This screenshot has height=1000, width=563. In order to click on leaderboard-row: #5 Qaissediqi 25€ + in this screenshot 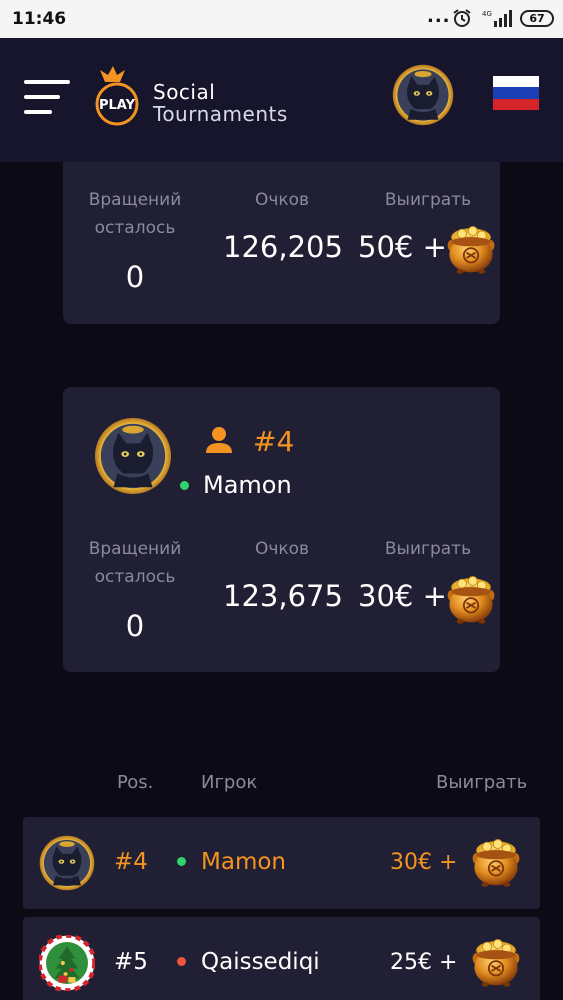, I will do `click(281, 958)`.